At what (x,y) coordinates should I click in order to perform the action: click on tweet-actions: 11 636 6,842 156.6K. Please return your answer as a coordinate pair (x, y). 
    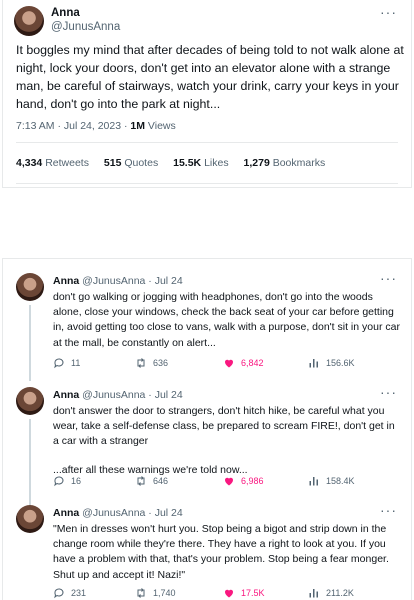
    Looking at the image, I should click on (223, 364).